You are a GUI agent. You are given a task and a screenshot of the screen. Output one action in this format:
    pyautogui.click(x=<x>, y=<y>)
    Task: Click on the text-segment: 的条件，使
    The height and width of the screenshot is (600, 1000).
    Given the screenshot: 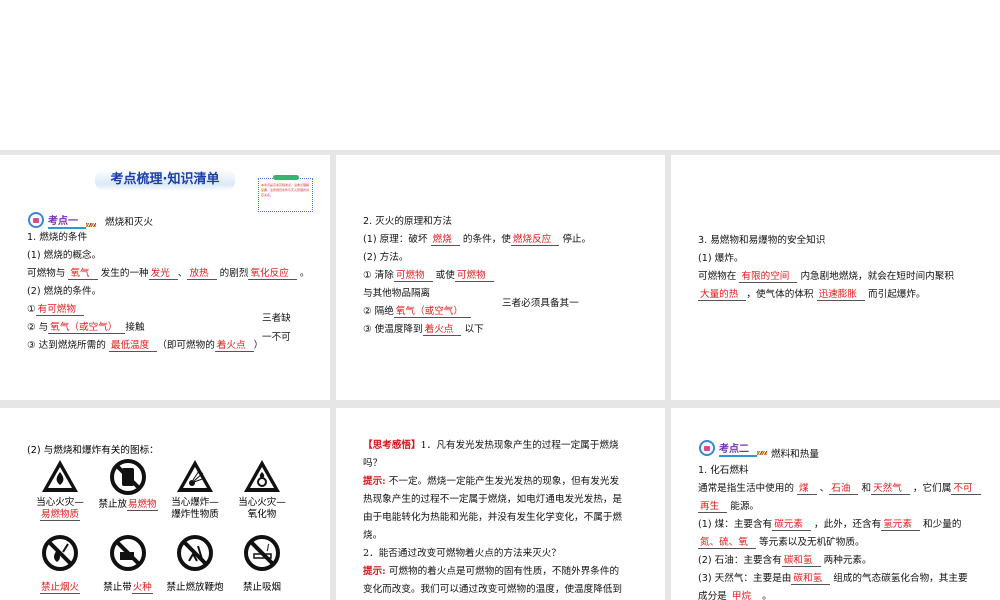 What is the action you would take?
    pyautogui.click(x=485, y=239)
    